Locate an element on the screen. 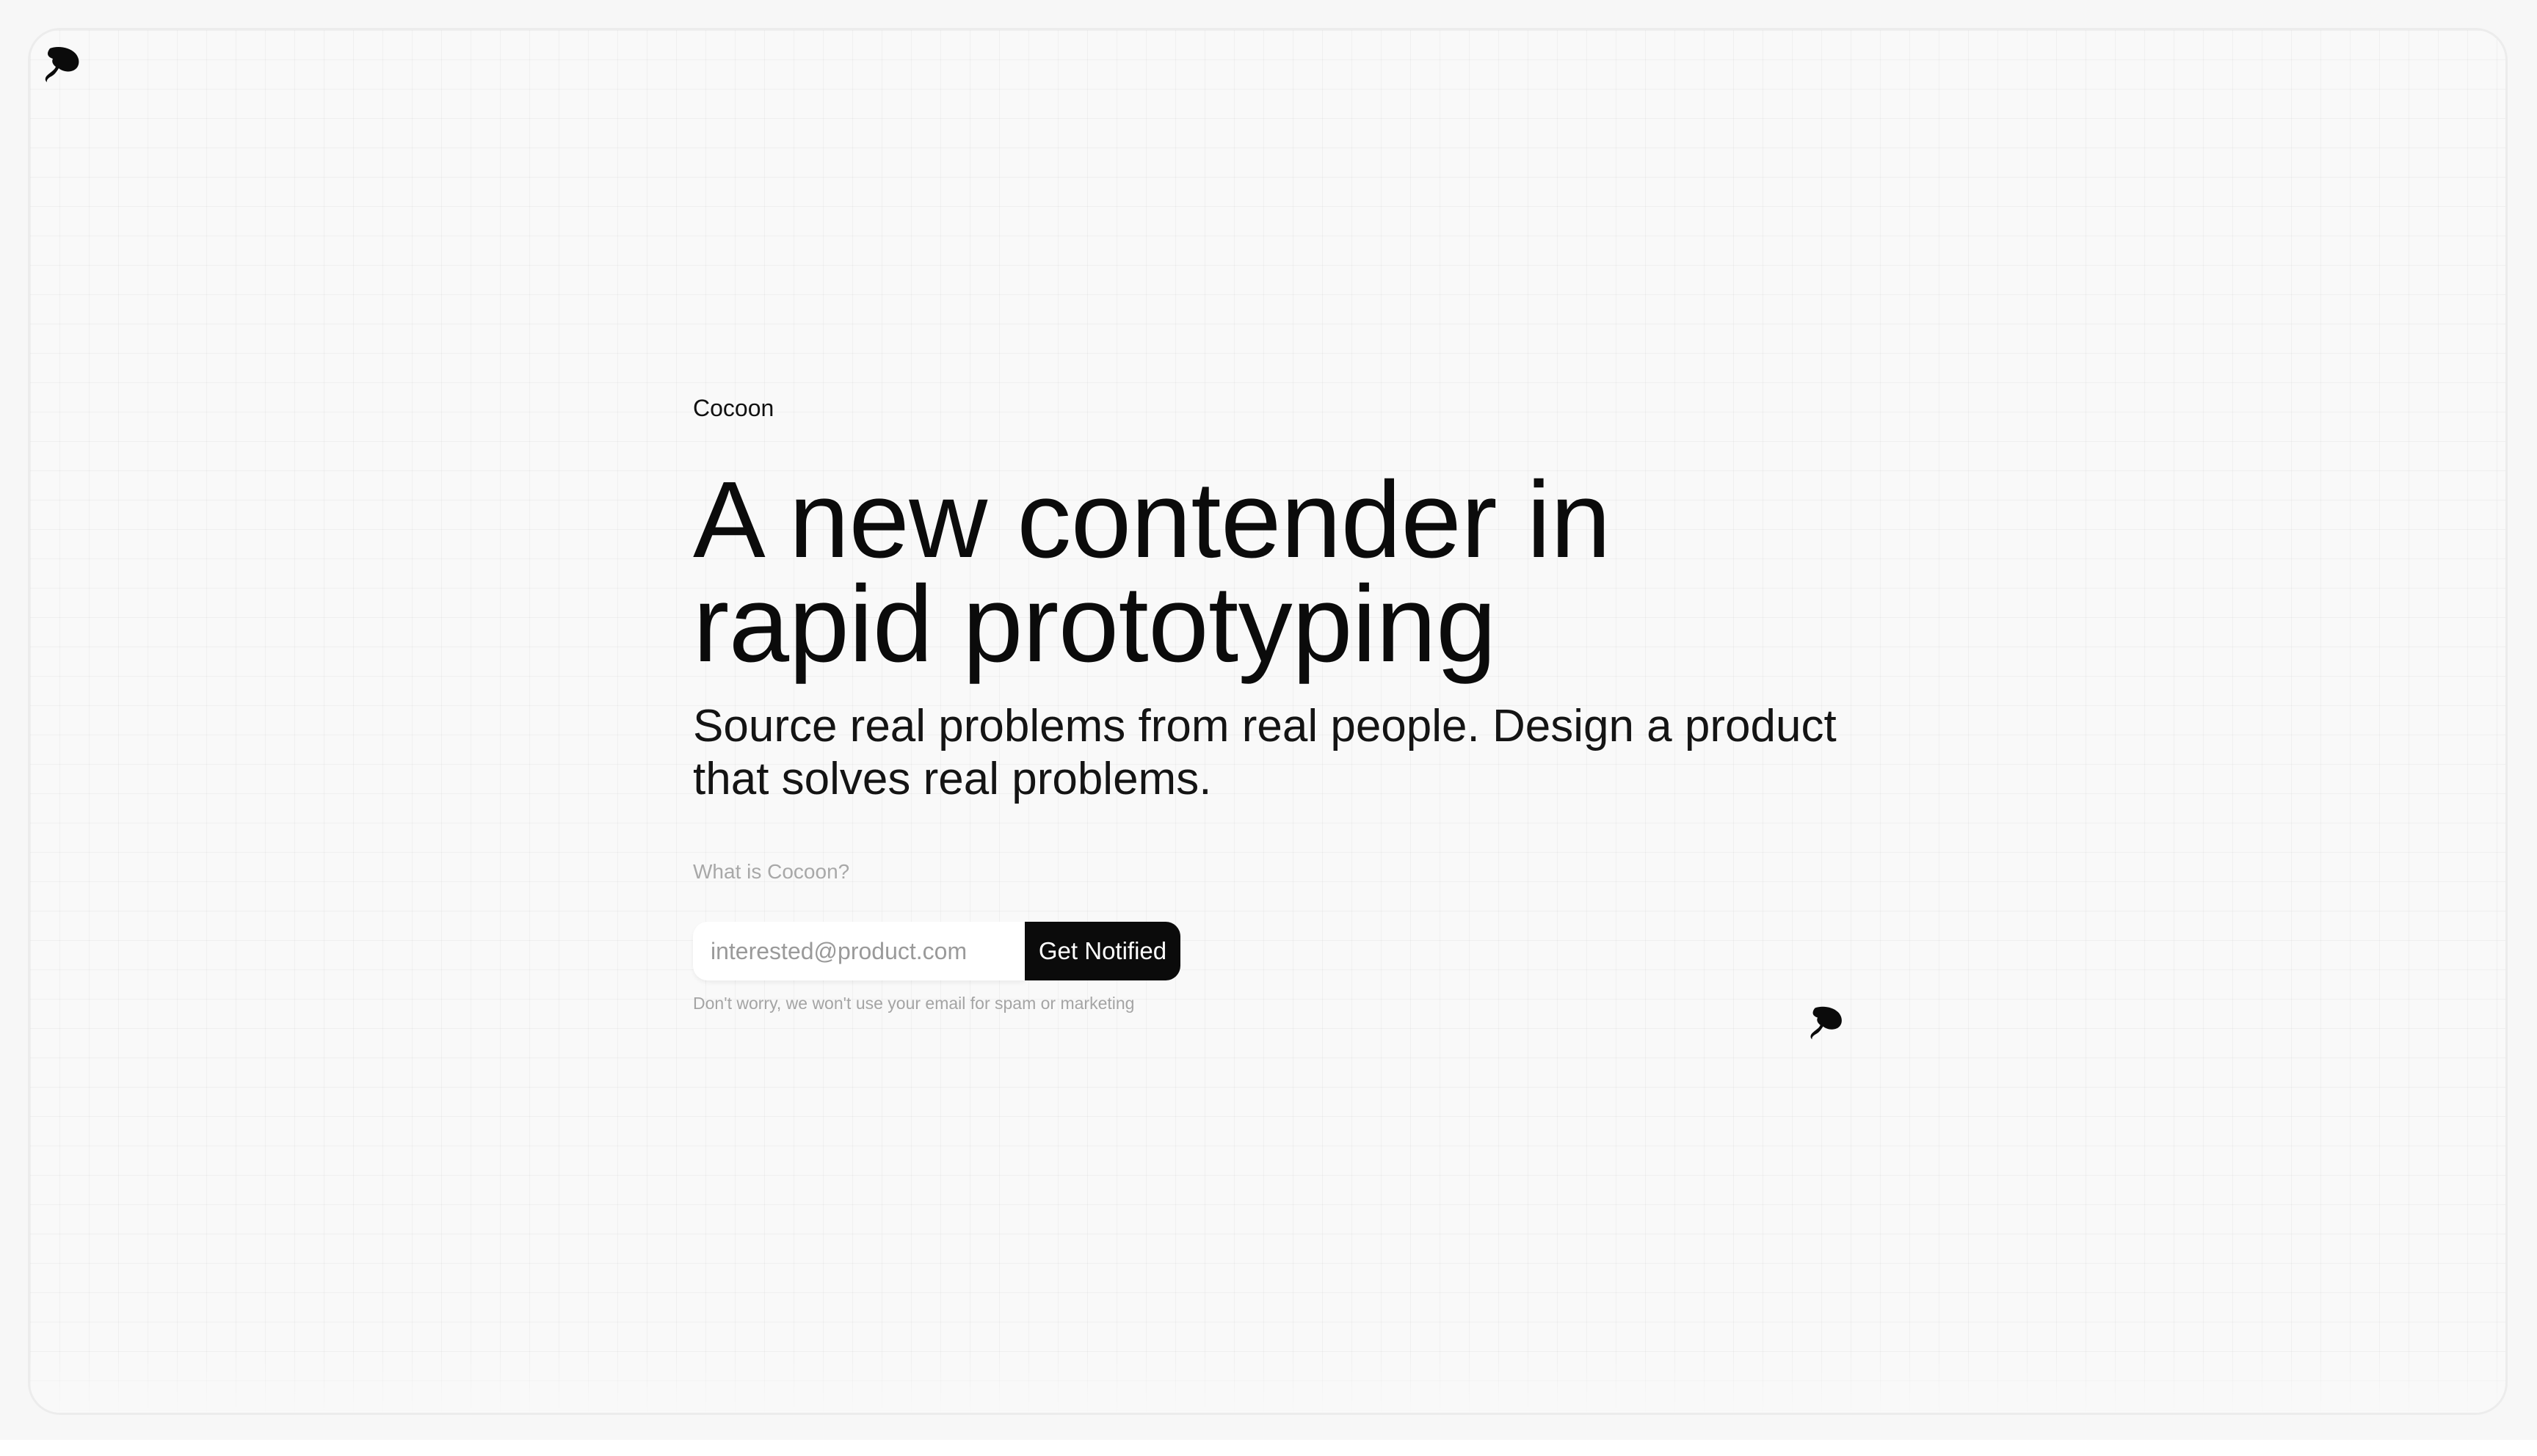 The image size is (2537, 1456). page-title: A new contender in rapid prototyping is located at coordinates (1317, 572).